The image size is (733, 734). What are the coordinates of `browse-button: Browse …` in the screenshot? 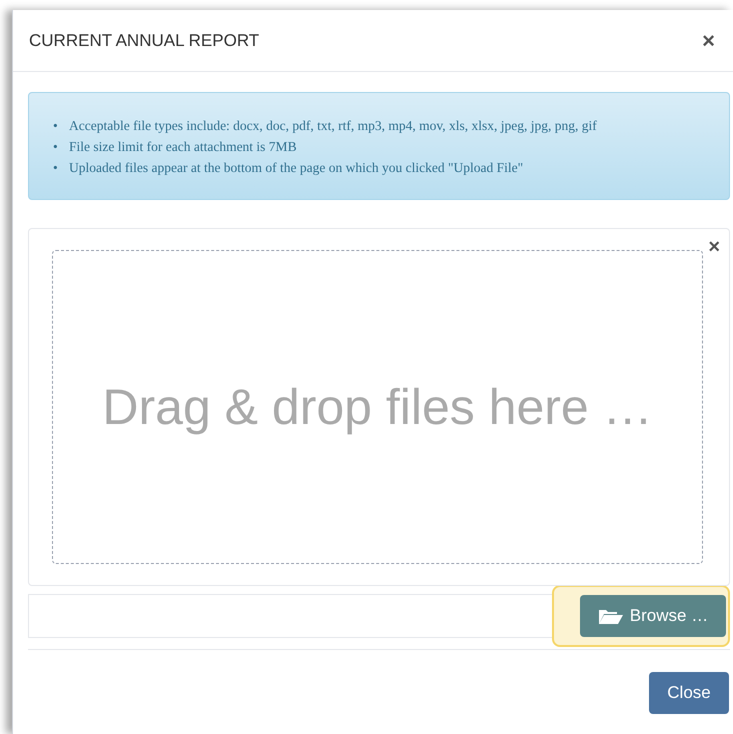 It's located at (653, 616).